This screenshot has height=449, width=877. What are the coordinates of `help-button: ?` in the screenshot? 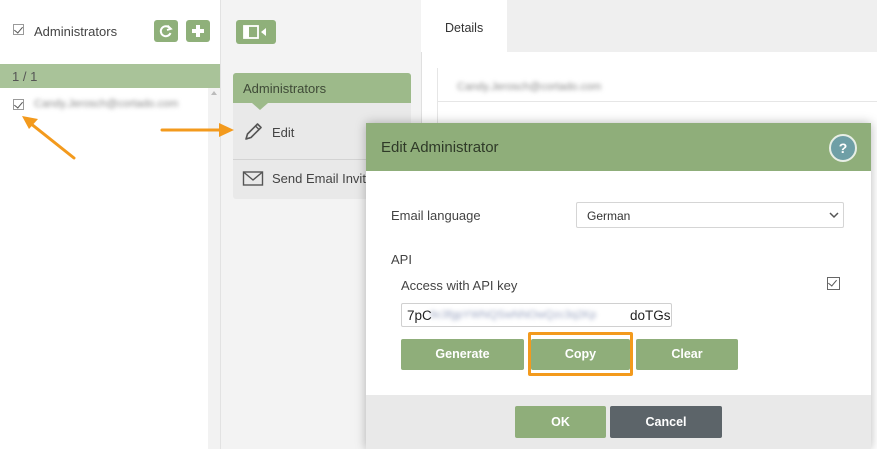 It's located at (843, 148).